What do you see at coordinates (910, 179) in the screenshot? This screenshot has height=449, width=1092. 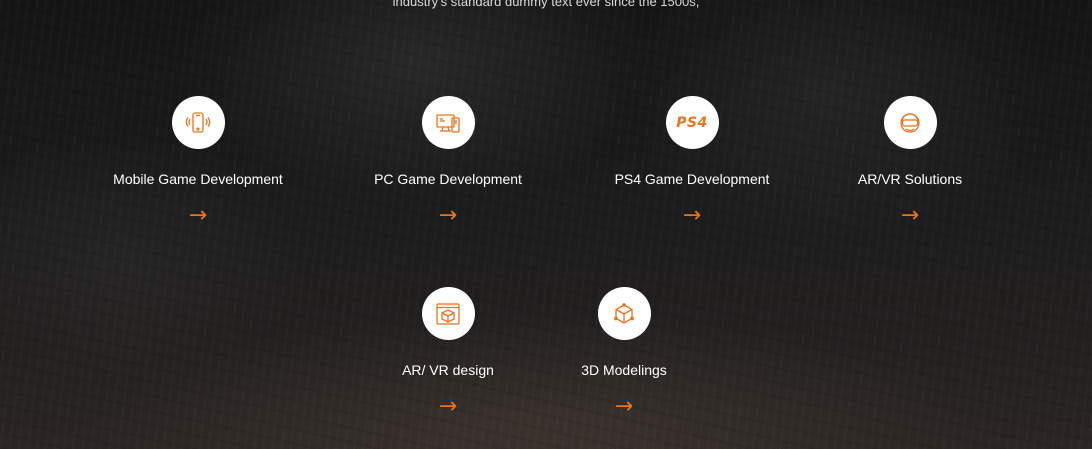 I see `service-title: AR/VR Solutions` at bounding box center [910, 179].